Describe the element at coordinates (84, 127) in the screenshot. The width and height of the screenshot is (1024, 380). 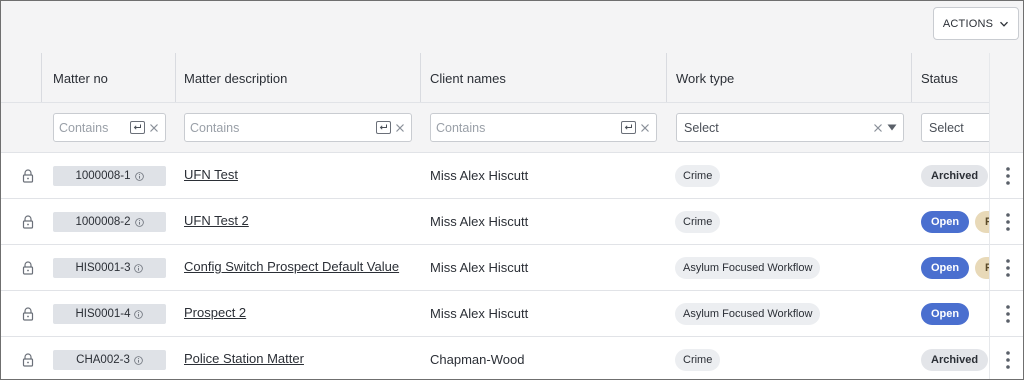
I see `matter-no-filter-placeholder: Contains` at that location.